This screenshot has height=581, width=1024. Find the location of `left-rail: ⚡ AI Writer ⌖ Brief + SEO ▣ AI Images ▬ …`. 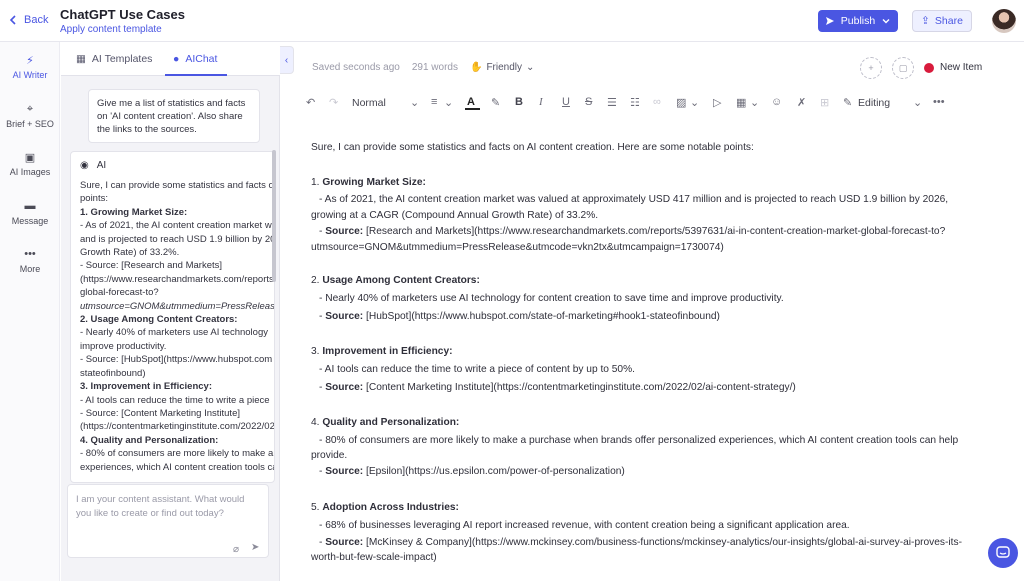

left-rail: ⚡ AI Writer ⌖ Brief + SEO ▣ AI Images ▬ … is located at coordinates (30, 311).